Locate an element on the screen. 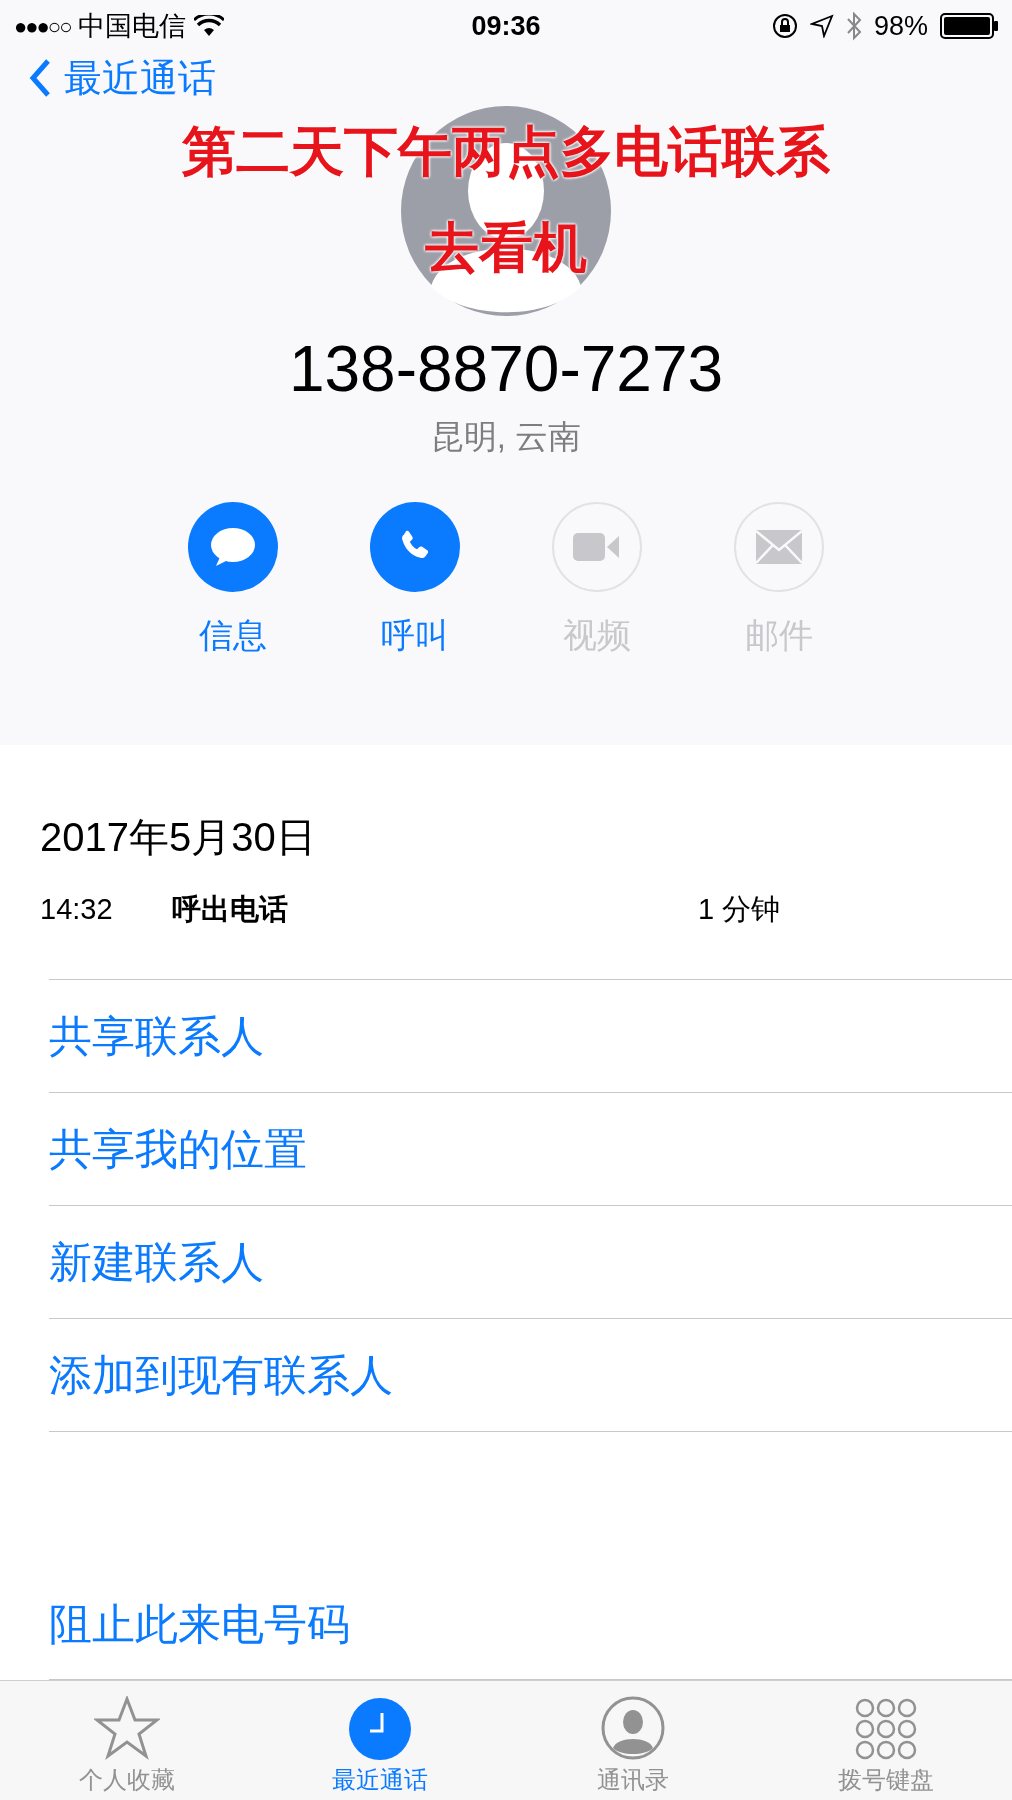 Image resolution: width=1012 pixels, height=1800 pixels. star-icon is located at coordinates (126, 1728).